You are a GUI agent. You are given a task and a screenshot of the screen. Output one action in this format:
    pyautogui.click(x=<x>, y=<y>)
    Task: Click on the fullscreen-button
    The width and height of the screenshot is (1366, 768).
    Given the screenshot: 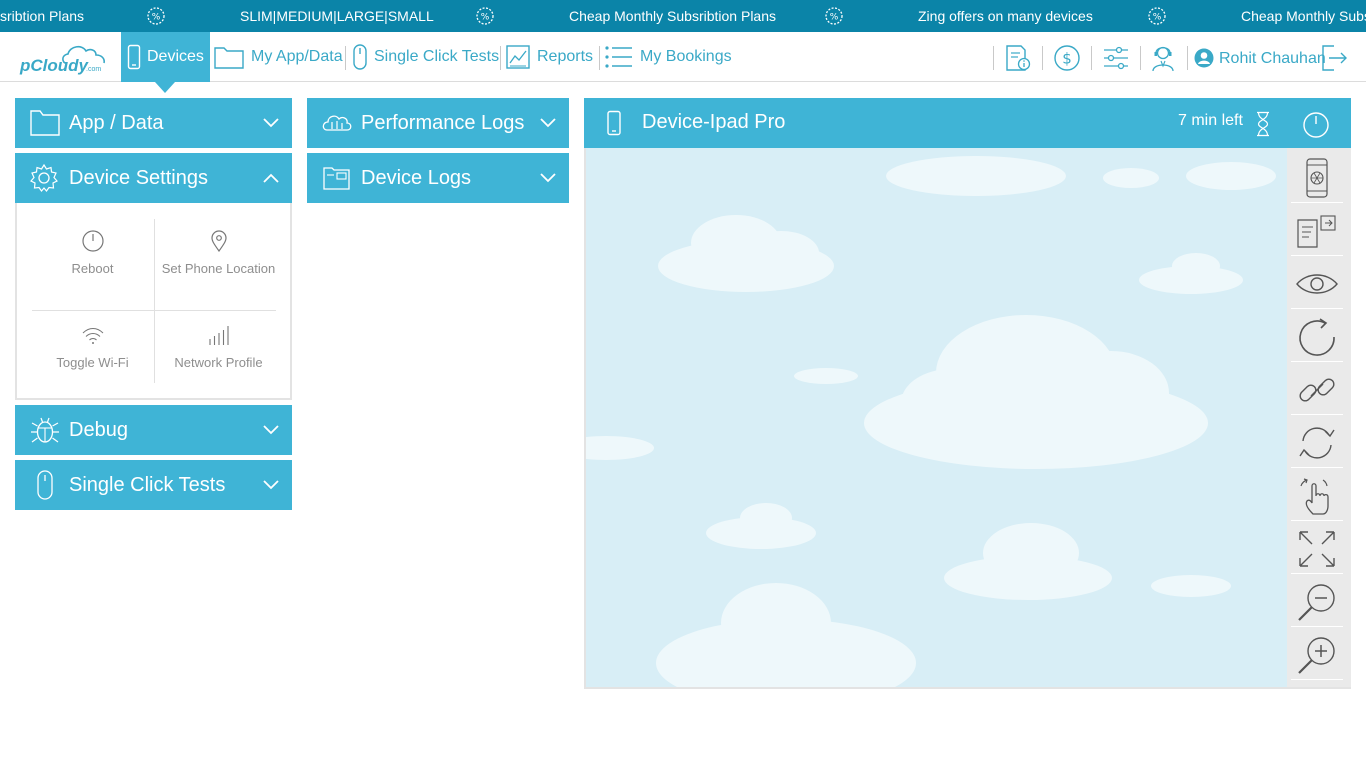 What is the action you would take?
    pyautogui.click(x=1317, y=549)
    